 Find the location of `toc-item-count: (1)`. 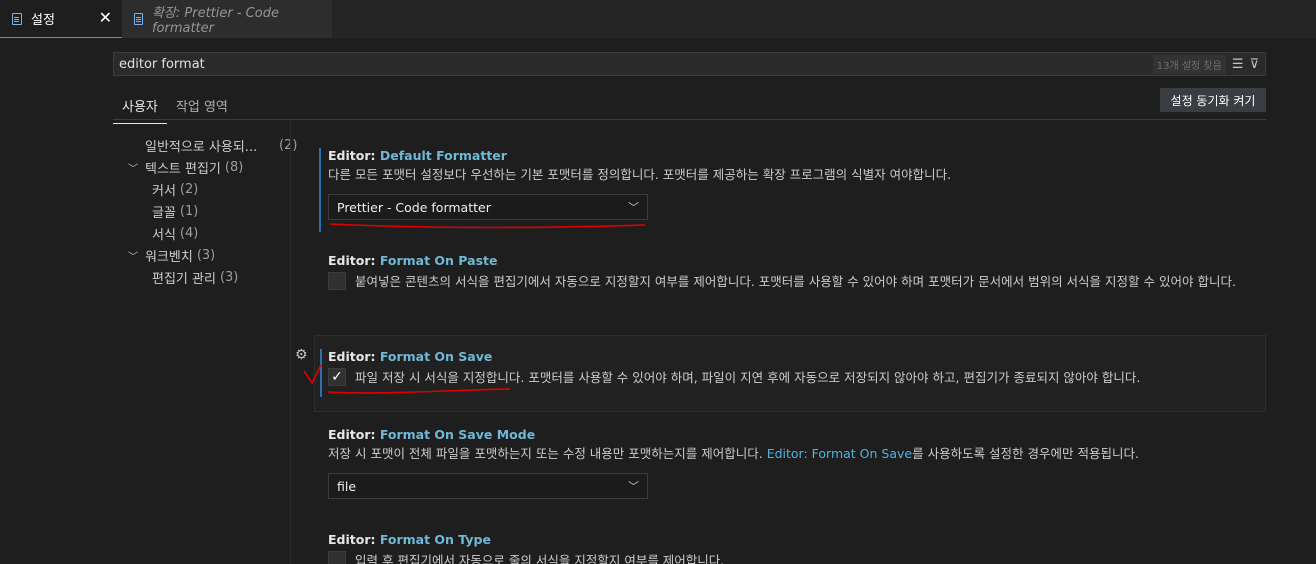

toc-item-count: (1) is located at coordinates (189, 211).